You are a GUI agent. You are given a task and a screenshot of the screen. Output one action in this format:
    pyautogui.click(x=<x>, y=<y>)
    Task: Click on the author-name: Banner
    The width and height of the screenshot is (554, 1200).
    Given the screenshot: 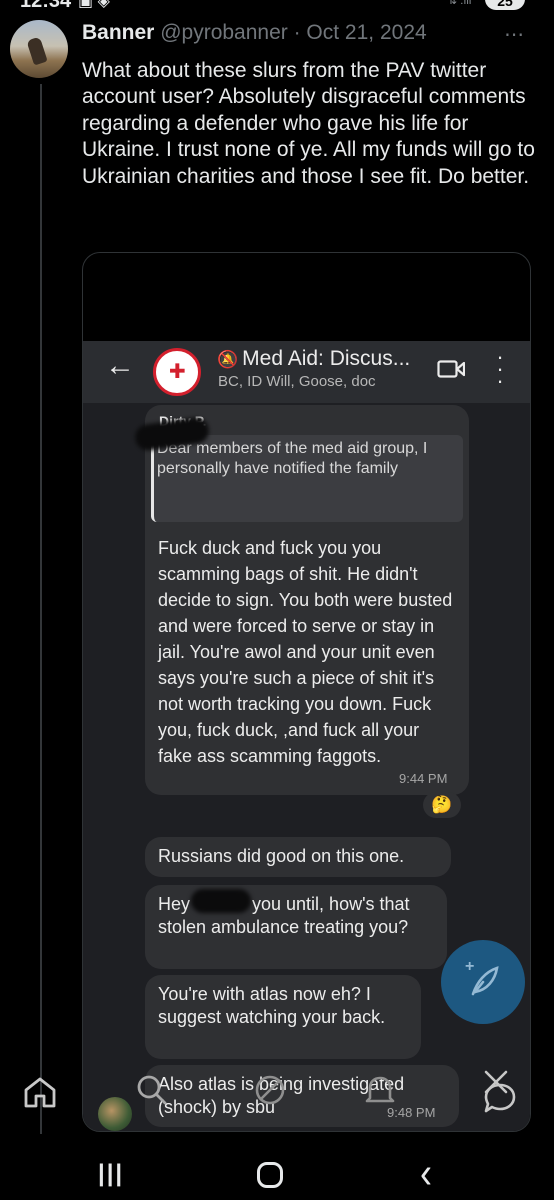 What is the action you would take?
    pyautogui.click(x=118, y=32)
    